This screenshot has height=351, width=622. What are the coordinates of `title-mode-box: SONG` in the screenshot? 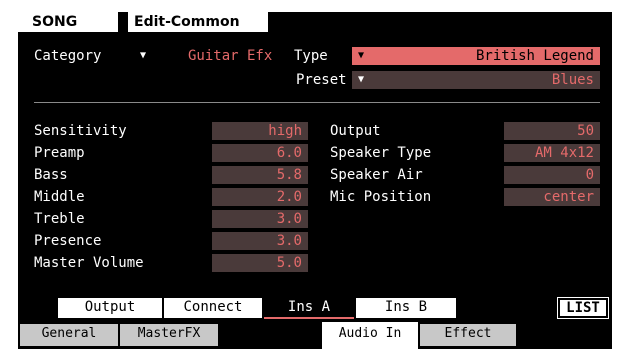 It's located at (68, 22).